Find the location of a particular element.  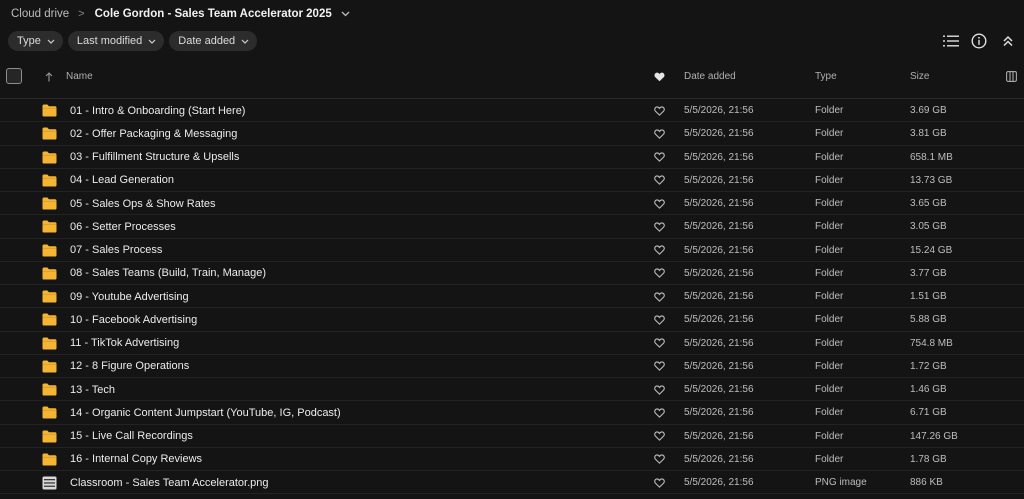

list-view-icon is located at coordinates (951, 41).